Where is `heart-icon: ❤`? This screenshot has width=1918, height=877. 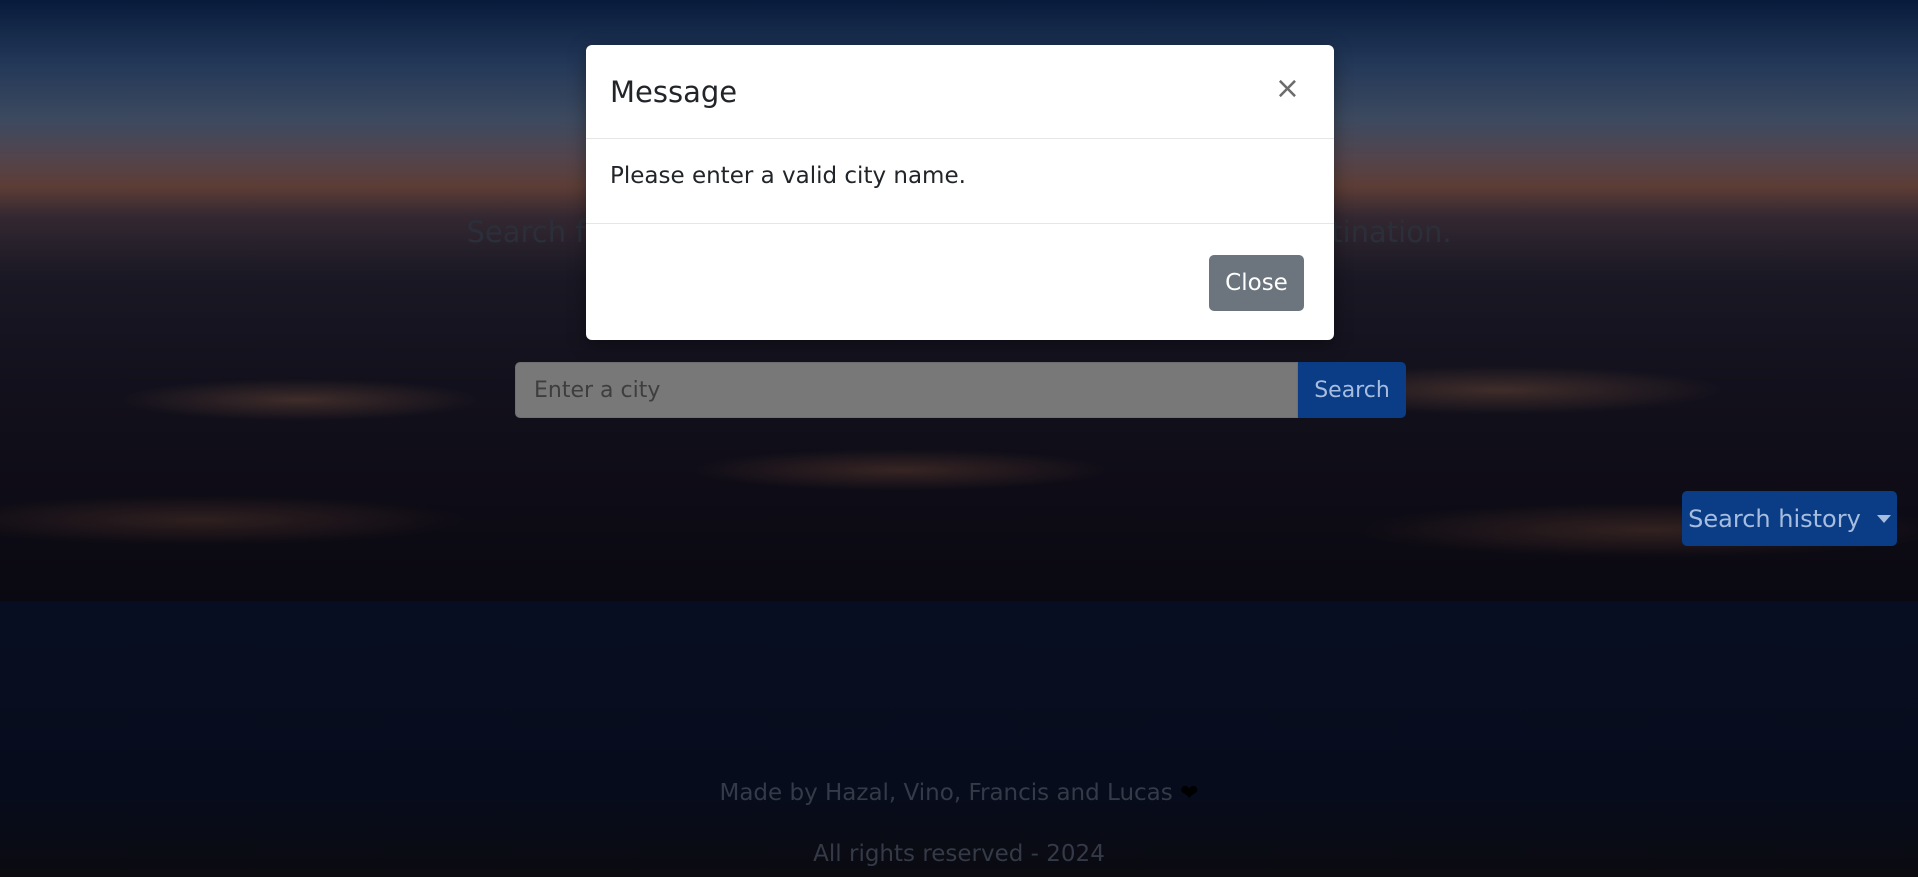
heart-icon: ❤ is located at coordinates (1189, 793).